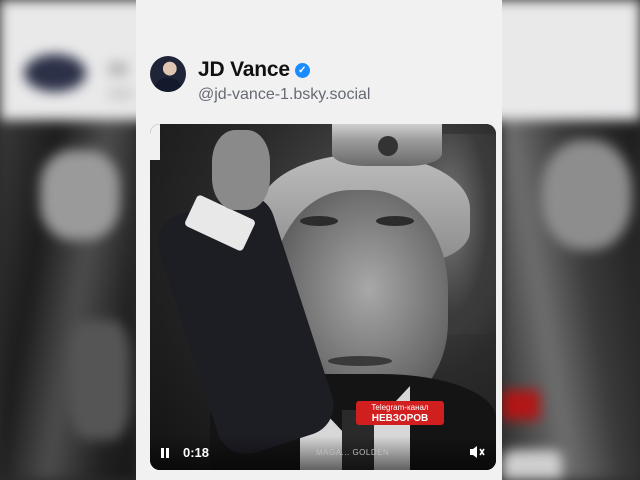 The height and width of the screenshot is (480, 640). Describe the element at coordinates (479, 453) in the screenshot. I see `muted-speaker-icon` at that location.